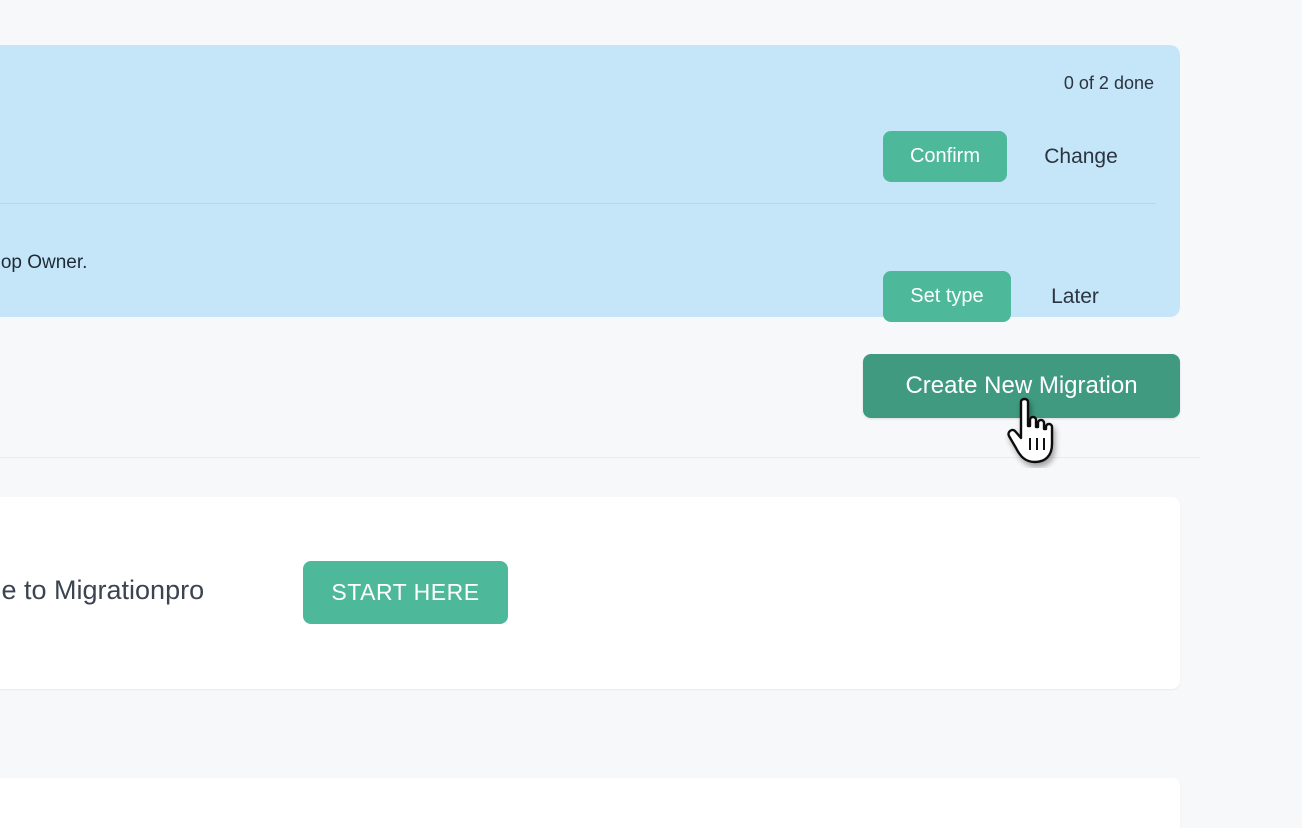  I want to click on welcome-message: me to Migrationpro, so click(102, 590).